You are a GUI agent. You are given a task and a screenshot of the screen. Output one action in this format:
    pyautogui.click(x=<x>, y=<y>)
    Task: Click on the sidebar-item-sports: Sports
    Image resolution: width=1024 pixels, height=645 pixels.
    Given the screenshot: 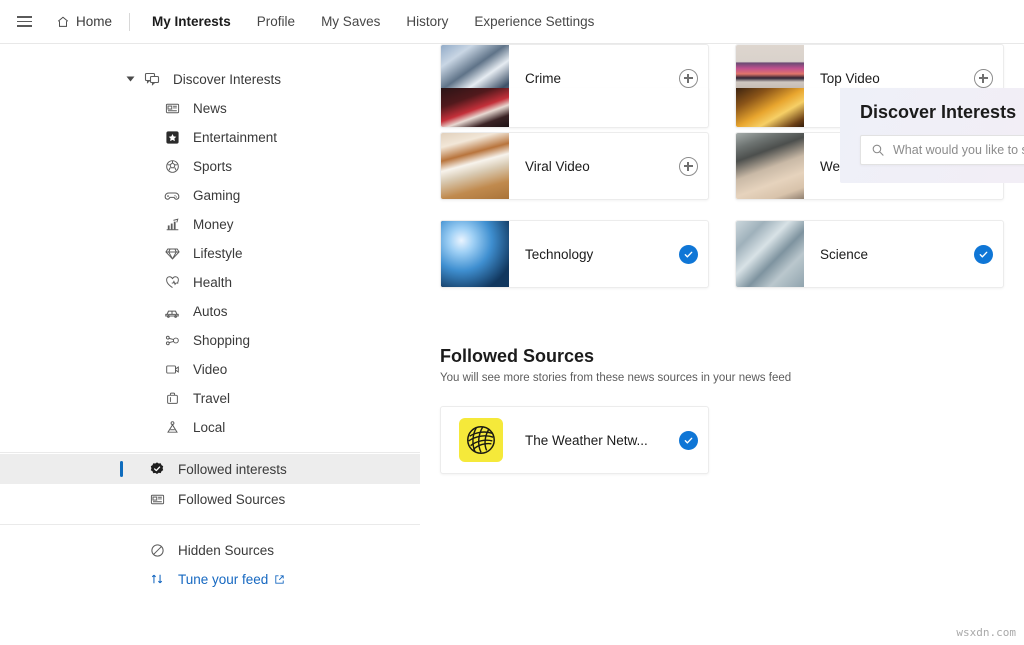 What is the action you would take?
    pyautogui.click(x=210, y=166)
    